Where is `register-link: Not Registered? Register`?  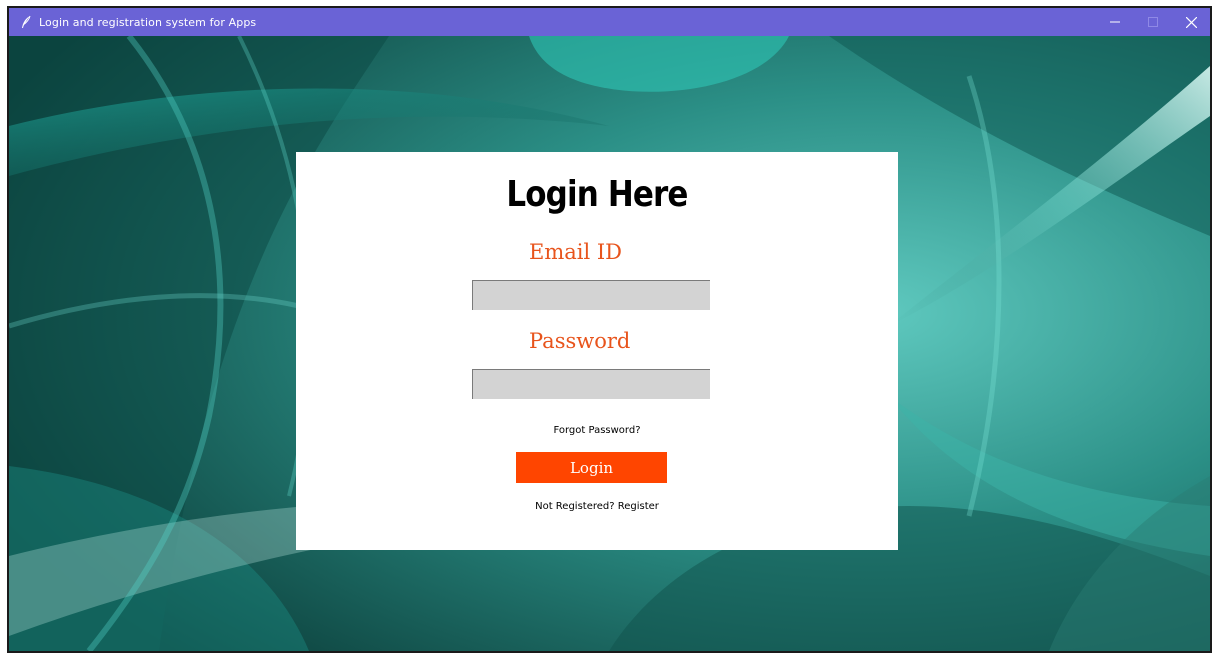
register-link: Not Registered? Register is located at coordinates (597, 506).